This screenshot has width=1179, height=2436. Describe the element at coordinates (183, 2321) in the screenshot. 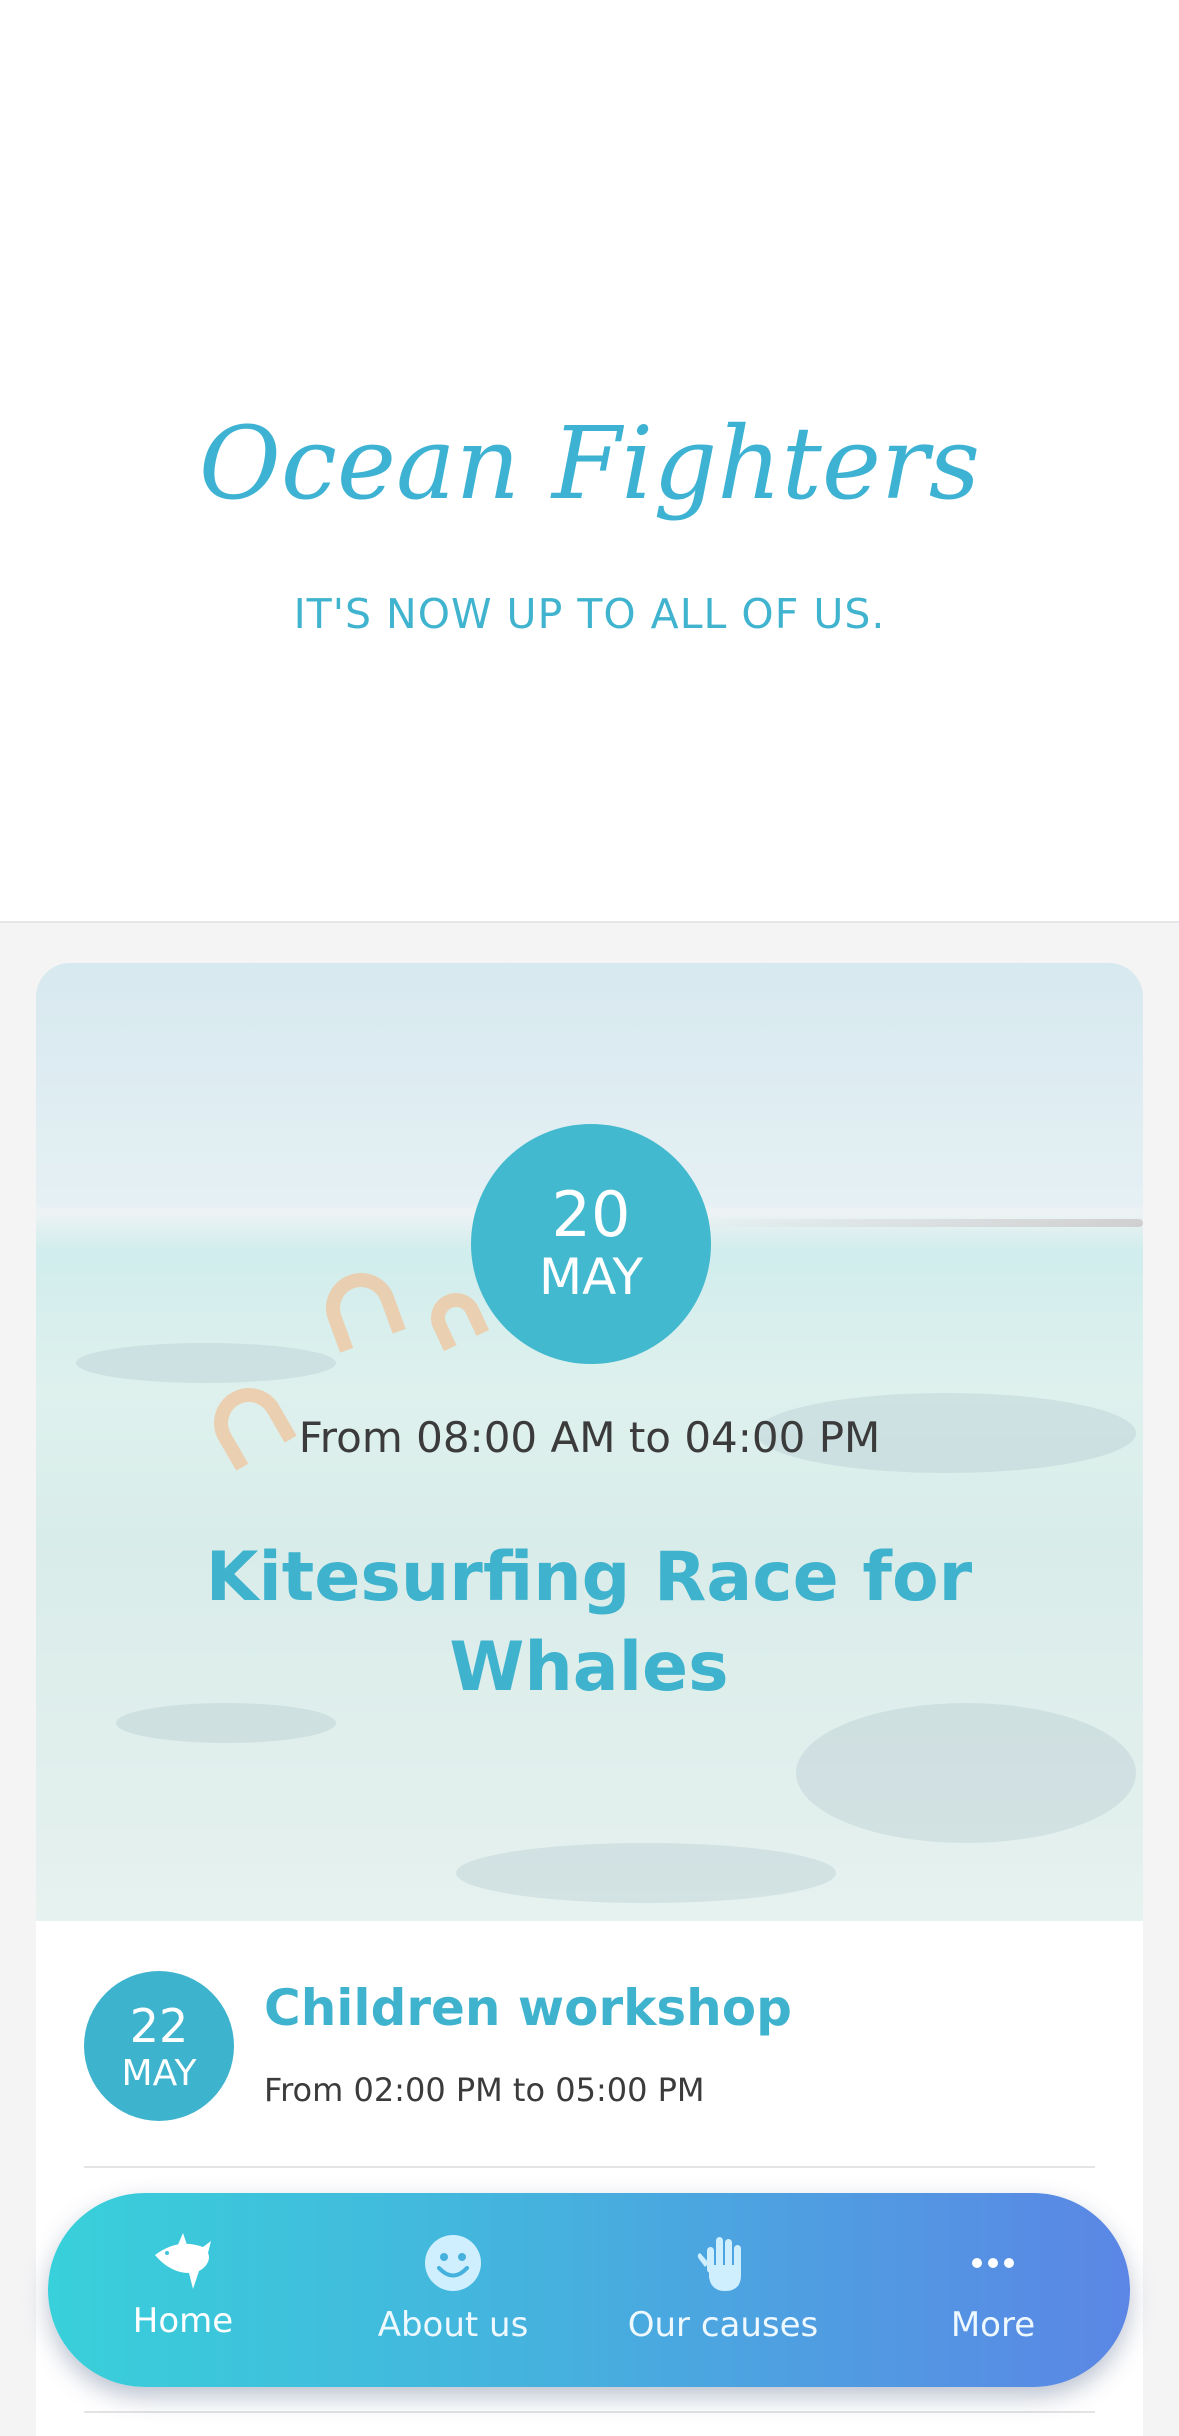

I see `tab-home-label: Home` at that location.